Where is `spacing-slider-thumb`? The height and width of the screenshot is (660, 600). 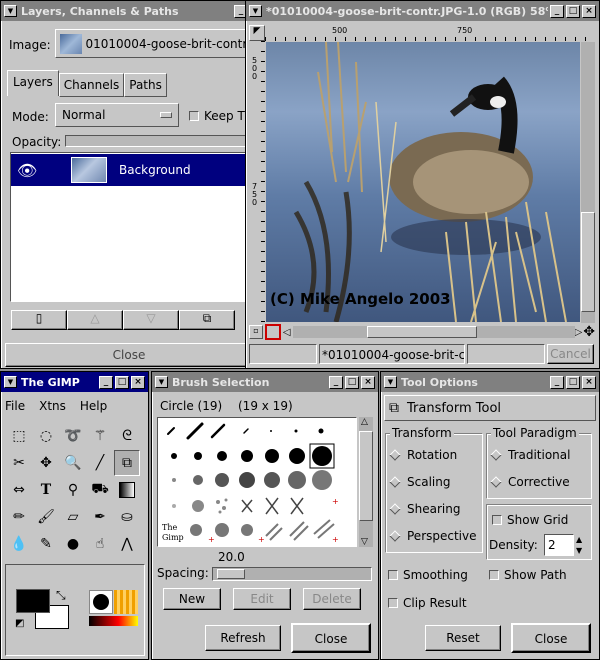
spacing-slider-thumb is located at coordinates (231, 574).